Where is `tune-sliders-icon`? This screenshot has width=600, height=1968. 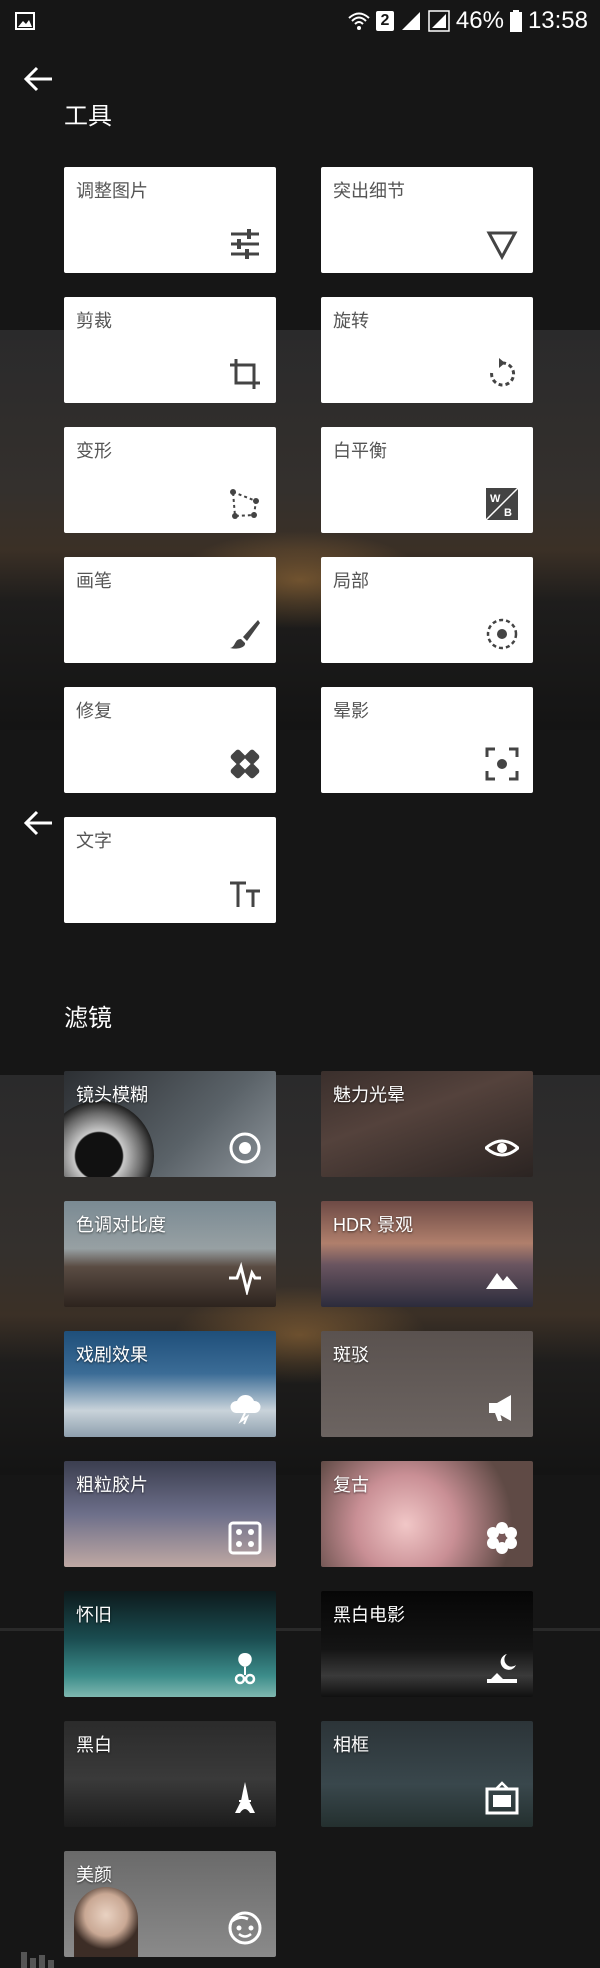 tune-sliders-icon is located at coordinates (245, 244).